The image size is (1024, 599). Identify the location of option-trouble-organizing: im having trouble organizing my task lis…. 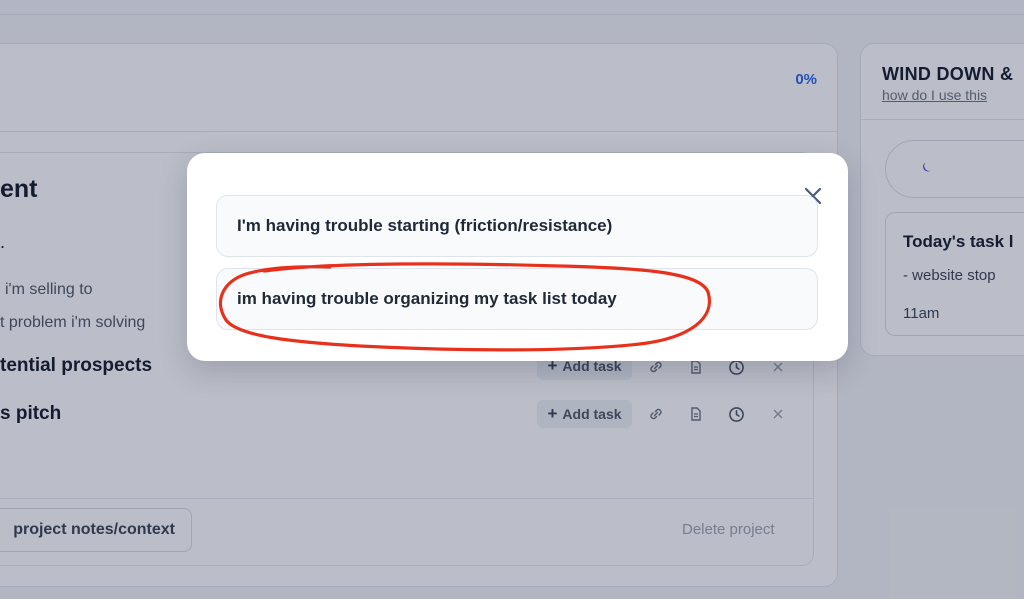
(517, 299).